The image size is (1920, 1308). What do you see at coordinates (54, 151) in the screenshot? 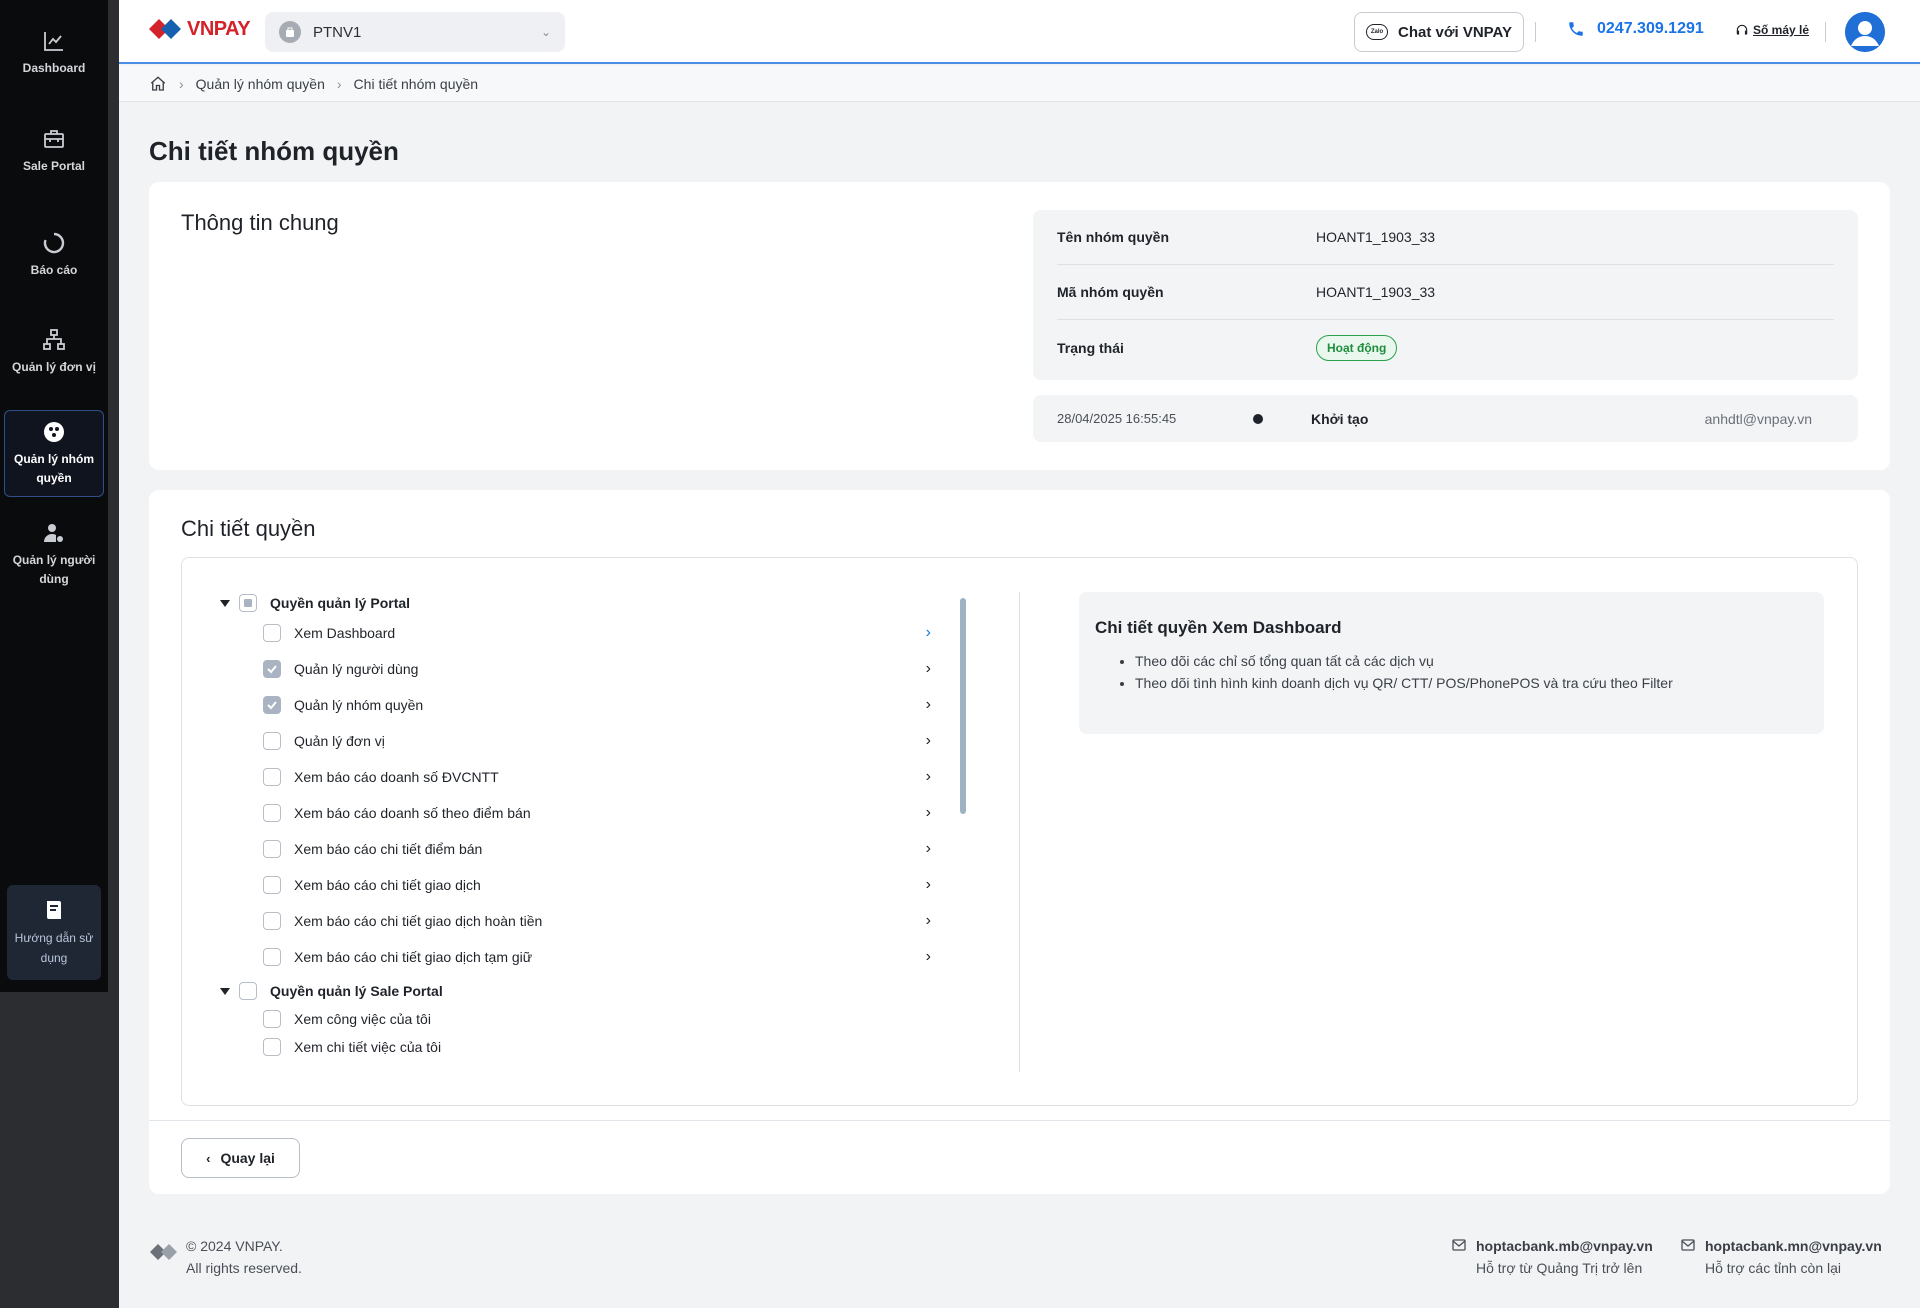
I see `sidebar-item-sale-portal: Sale Portal` at bounding box center [54, 151].